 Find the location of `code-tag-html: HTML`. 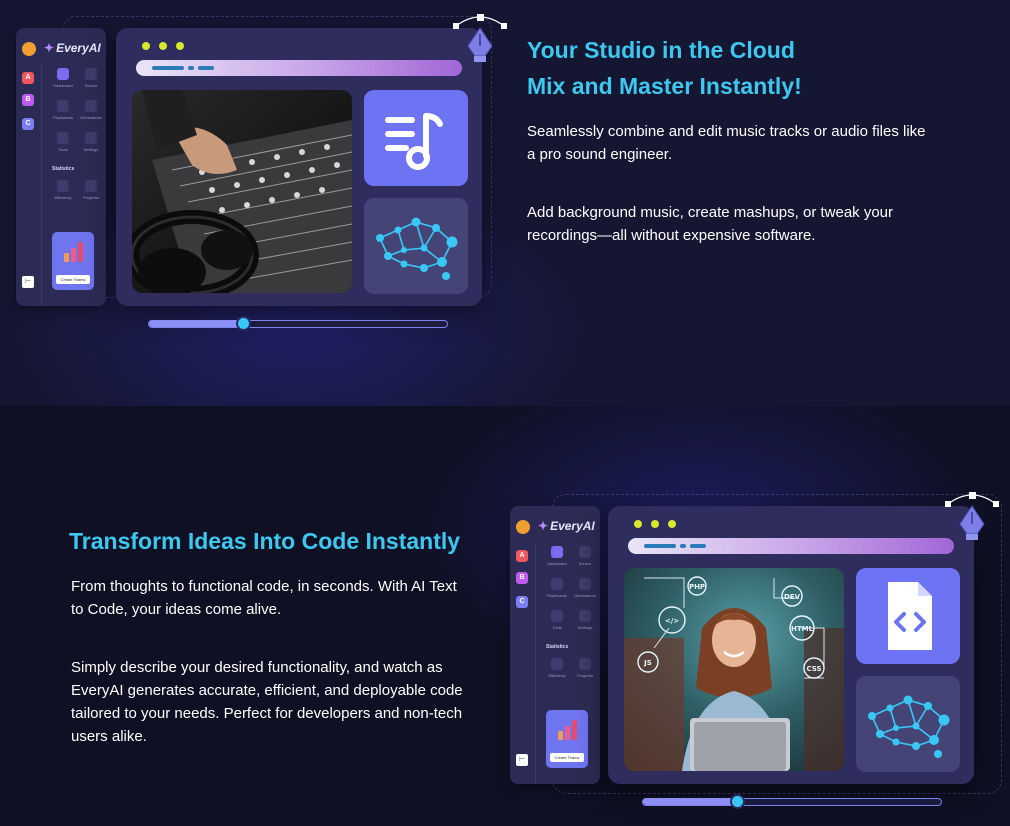

code-tag-html: HTML is located at coordinates (802, 629).